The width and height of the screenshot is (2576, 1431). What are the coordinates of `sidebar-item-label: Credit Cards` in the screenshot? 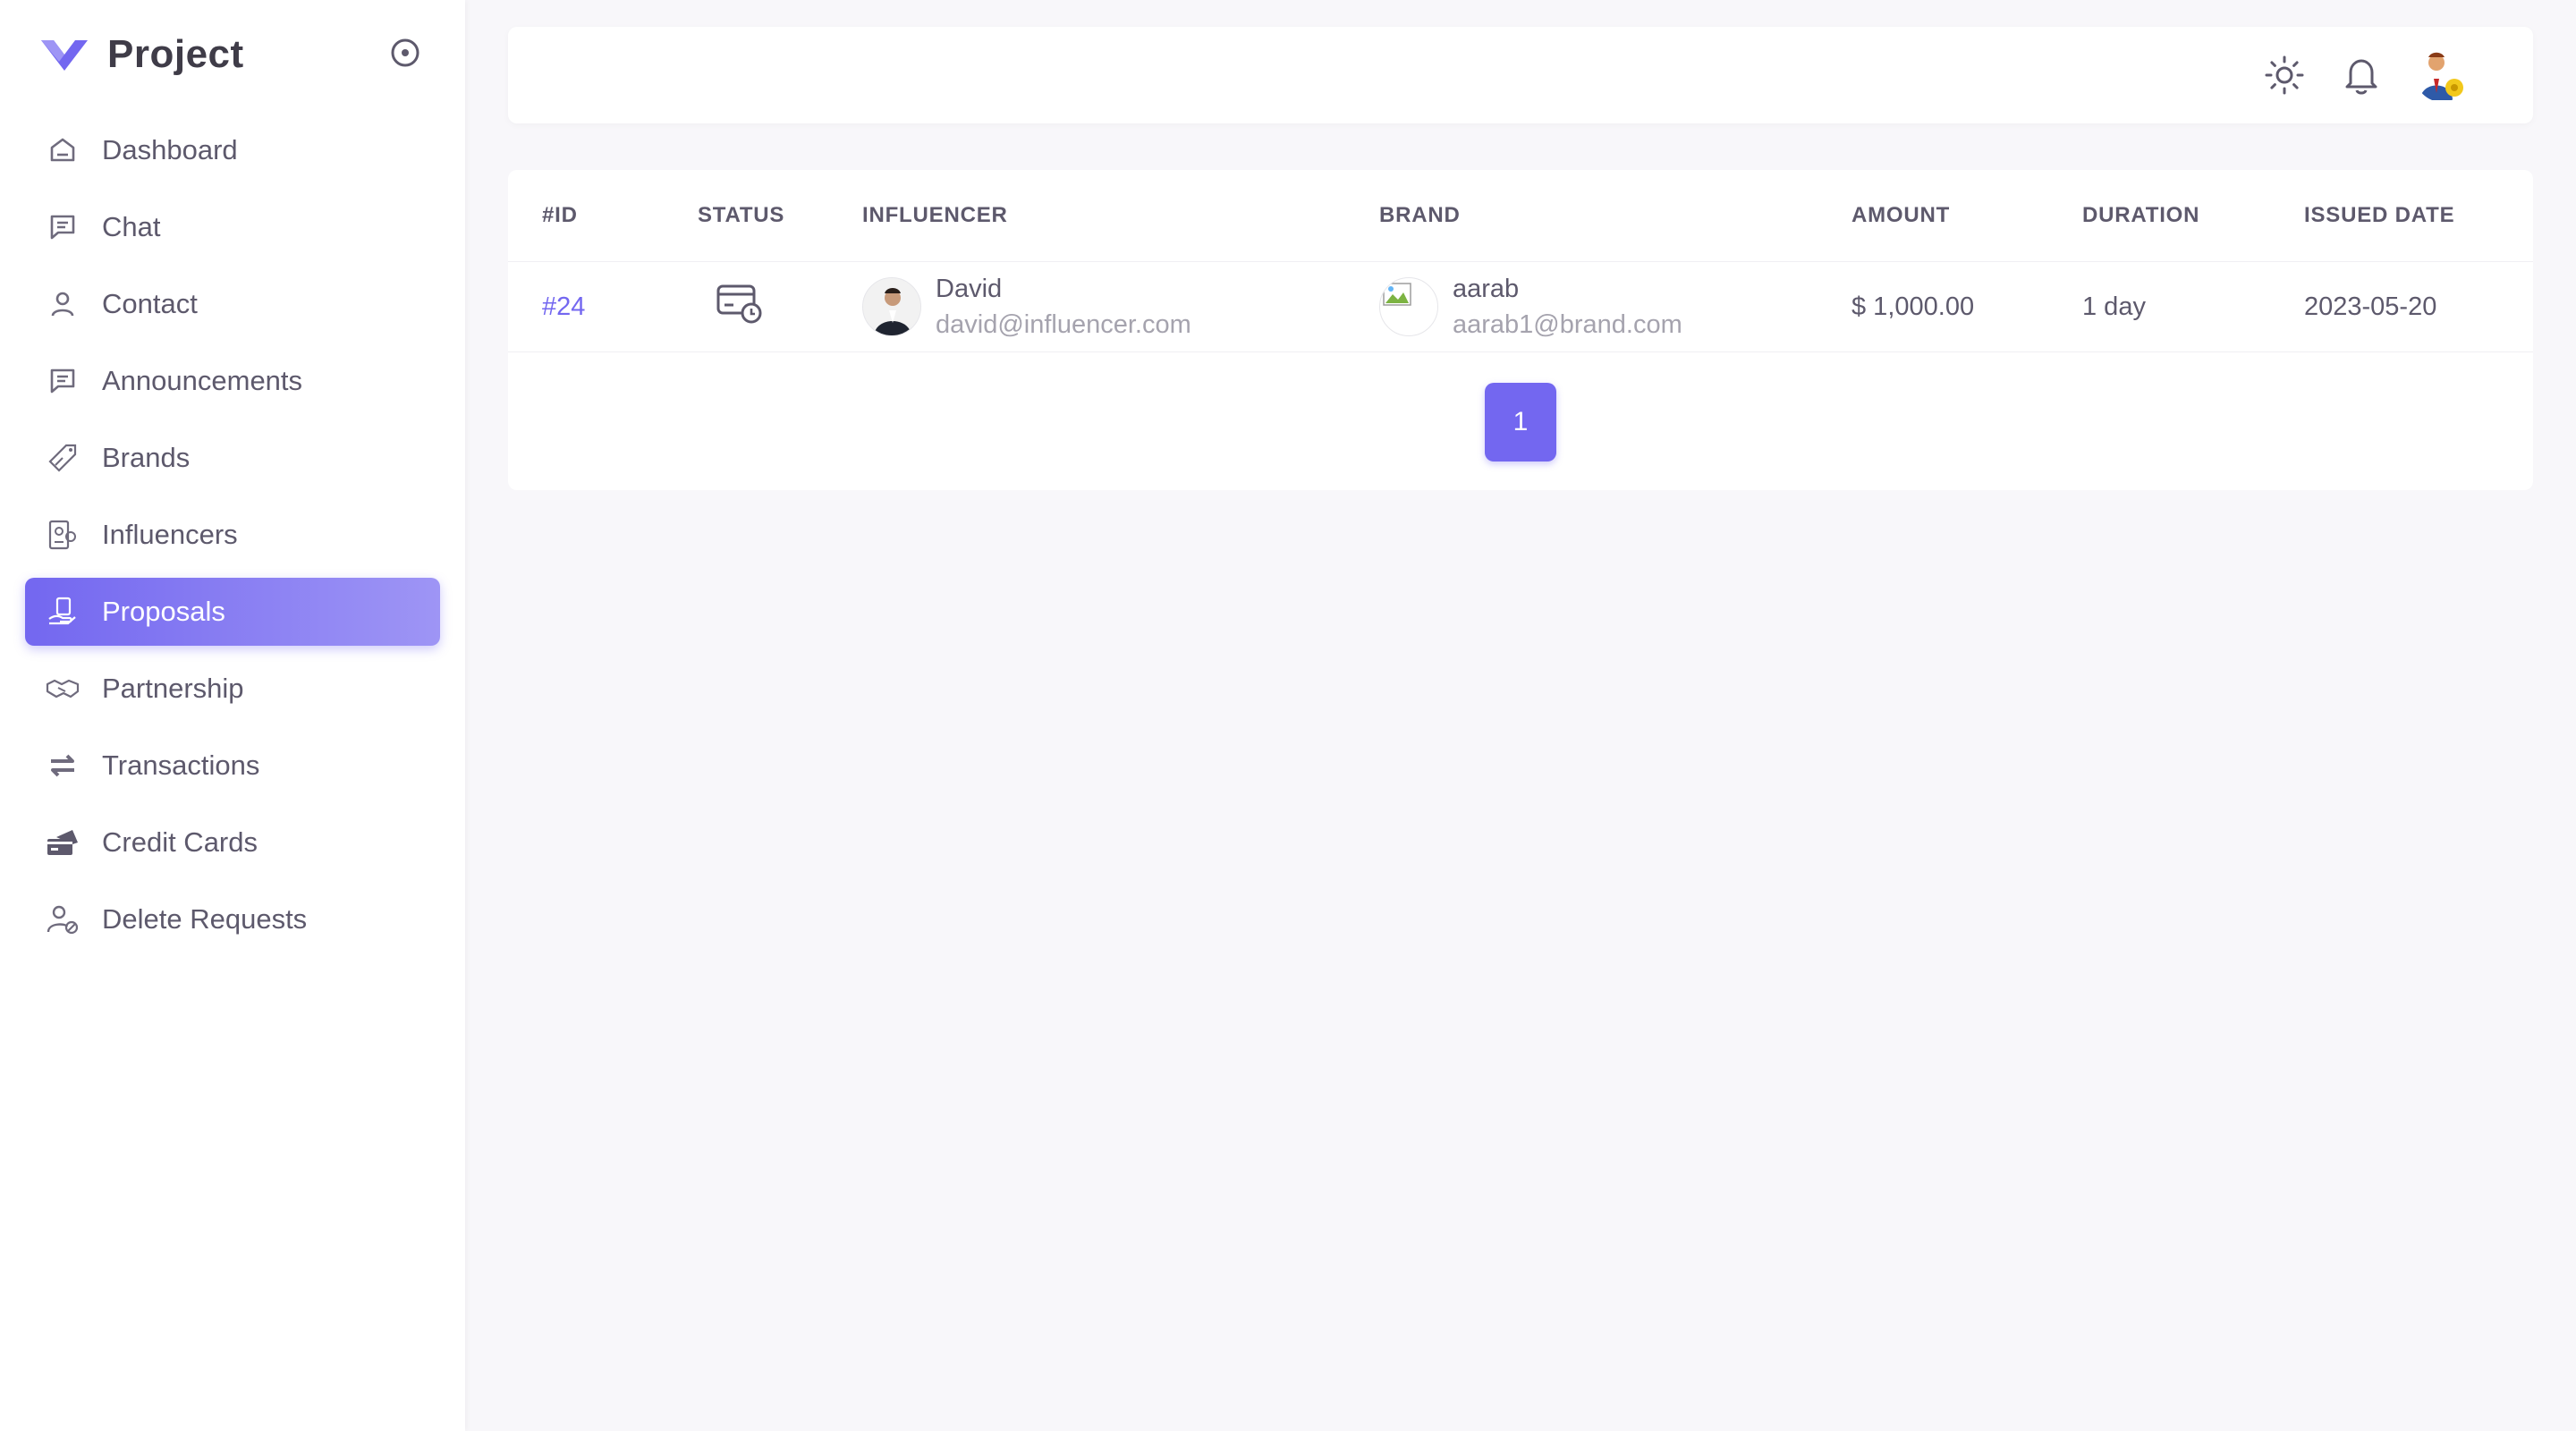 It's located at (180, 842).